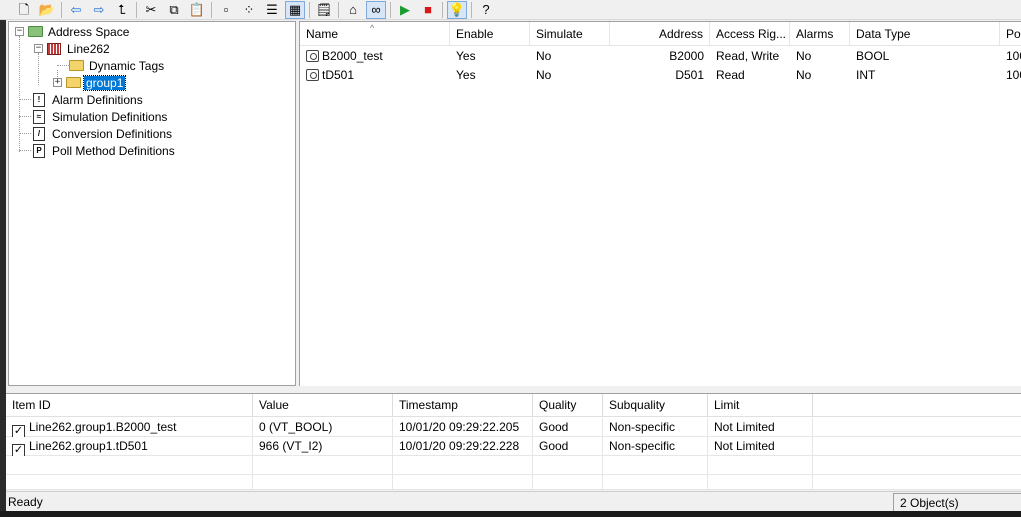 This screenshot has height=517, width=1021. Describe the element at coordinates (568, 405) in the screenshot. I see `column-header-quality: Quality` at that location.